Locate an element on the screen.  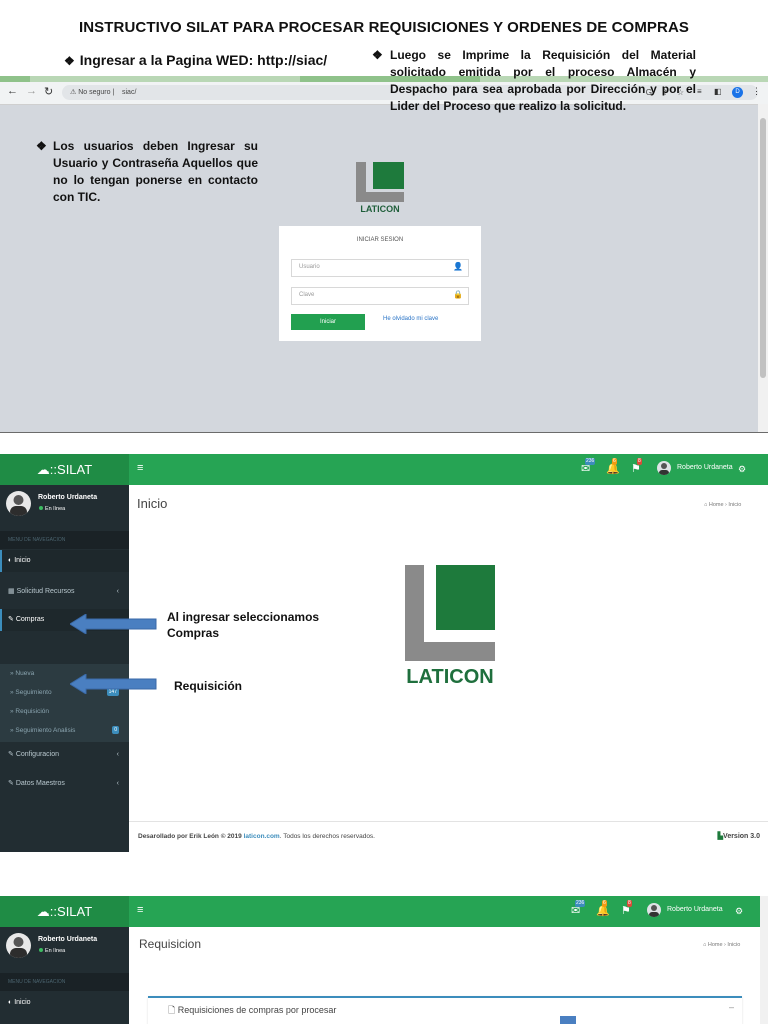
sidebar-item-datos-maestros: ✎ Datos Maestros ‹ is located at coordinates (64, 784).